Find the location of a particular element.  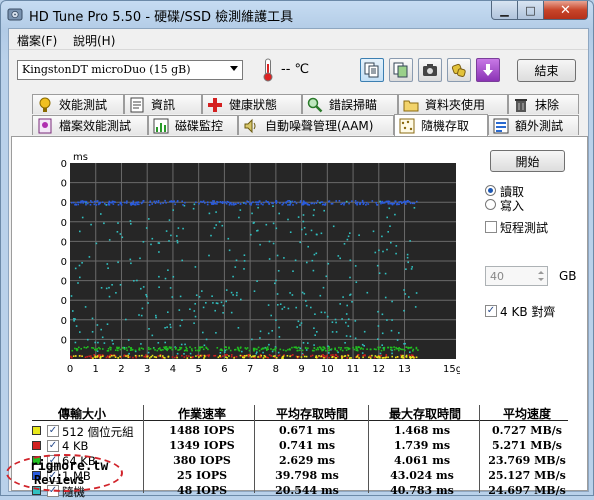

tab-folder-usage: 資料夾使用 is located at coordinates (453, 104).